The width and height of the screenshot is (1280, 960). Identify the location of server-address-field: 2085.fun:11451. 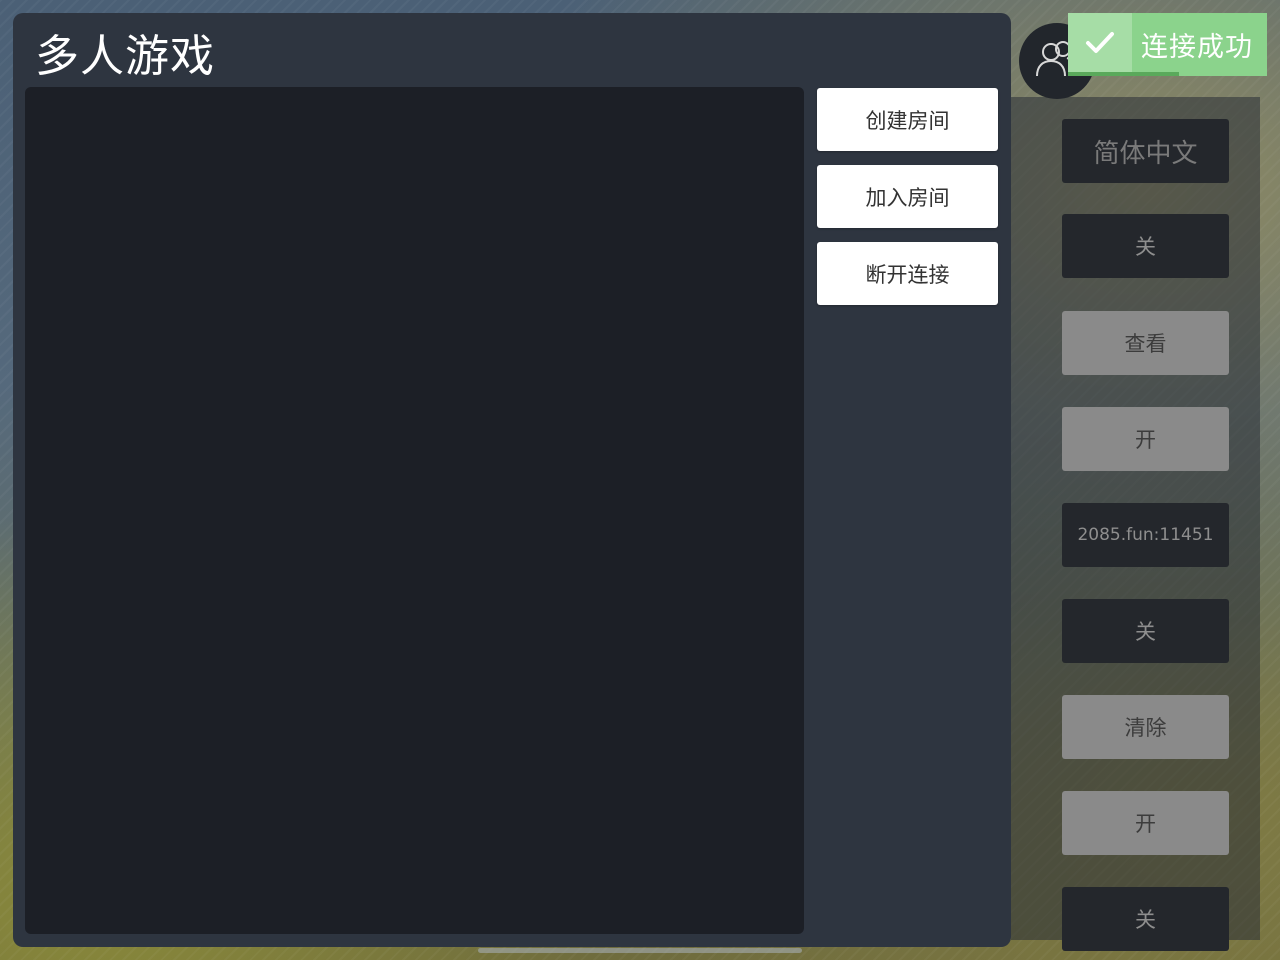
(1145, 535).